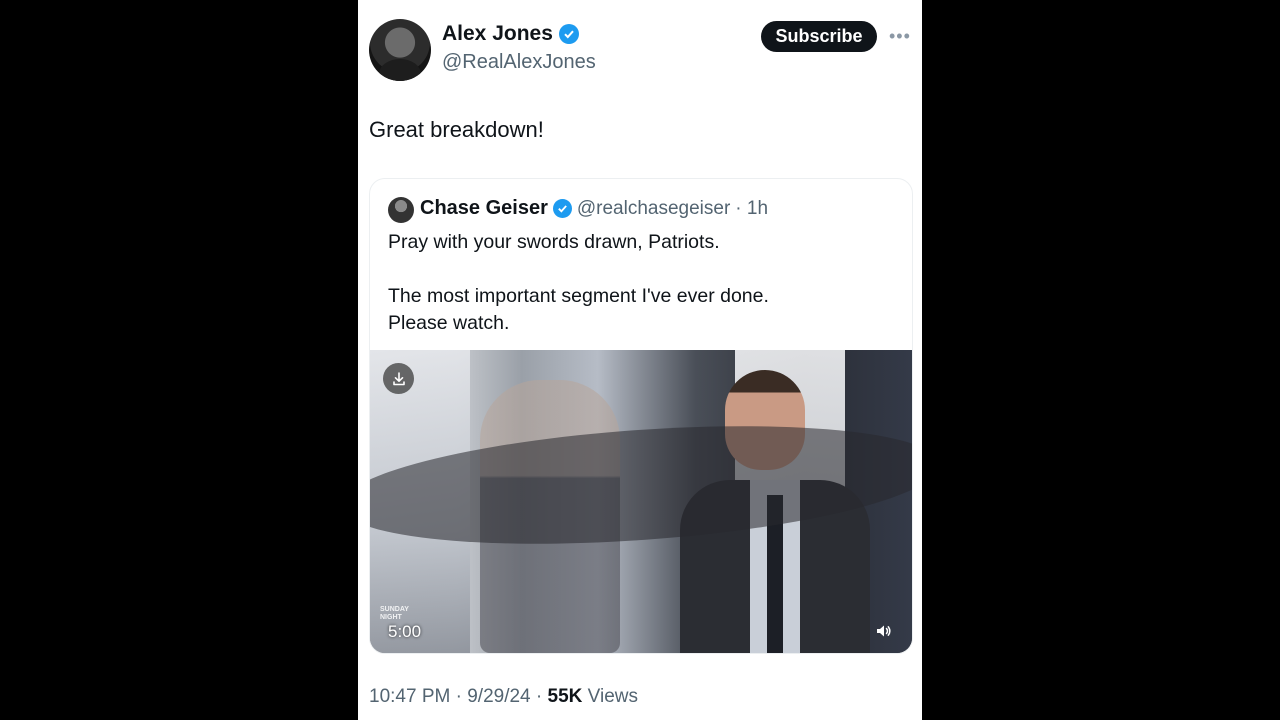 The image size is (1280, 720). Describe the element at coordinates (398, 378) in the screenshot. I see `download-icon` at that location.